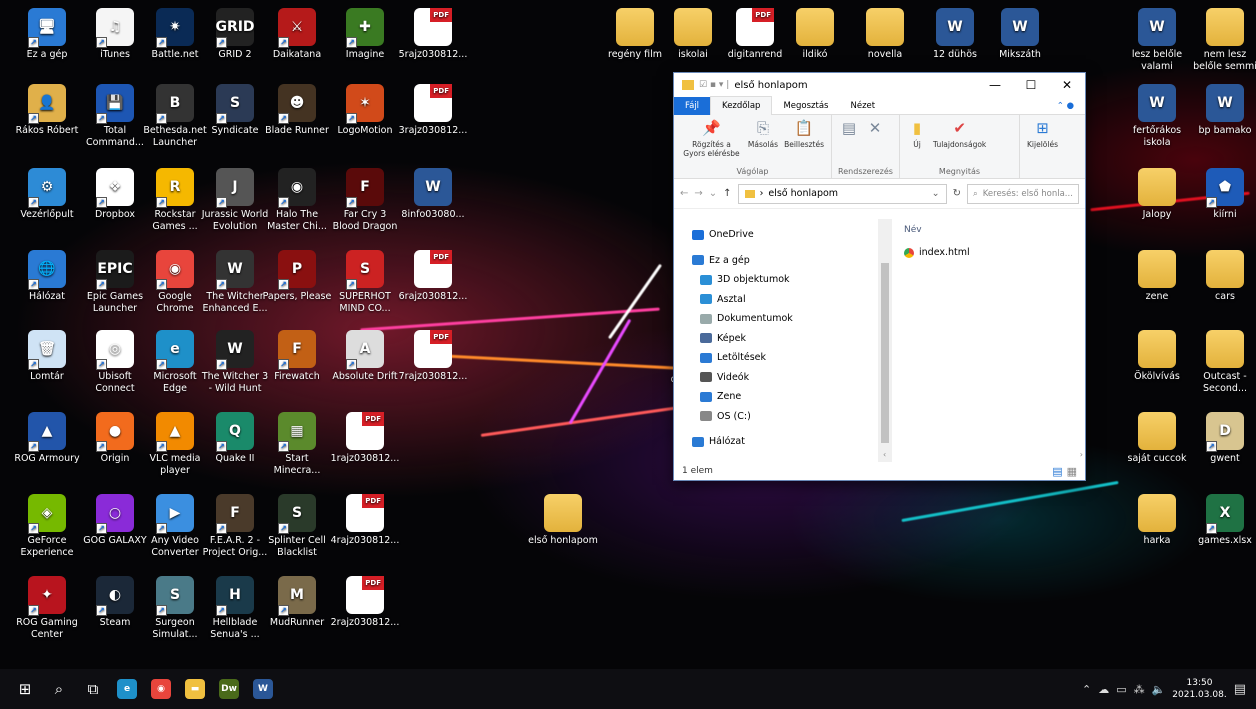 The height and width of the screenshot is (709, 1256). Describe the element at coordinates (714, 85) in the screenshot. I see `quick-access-toolbar: ☑ ▪ ▾ |` at that location.